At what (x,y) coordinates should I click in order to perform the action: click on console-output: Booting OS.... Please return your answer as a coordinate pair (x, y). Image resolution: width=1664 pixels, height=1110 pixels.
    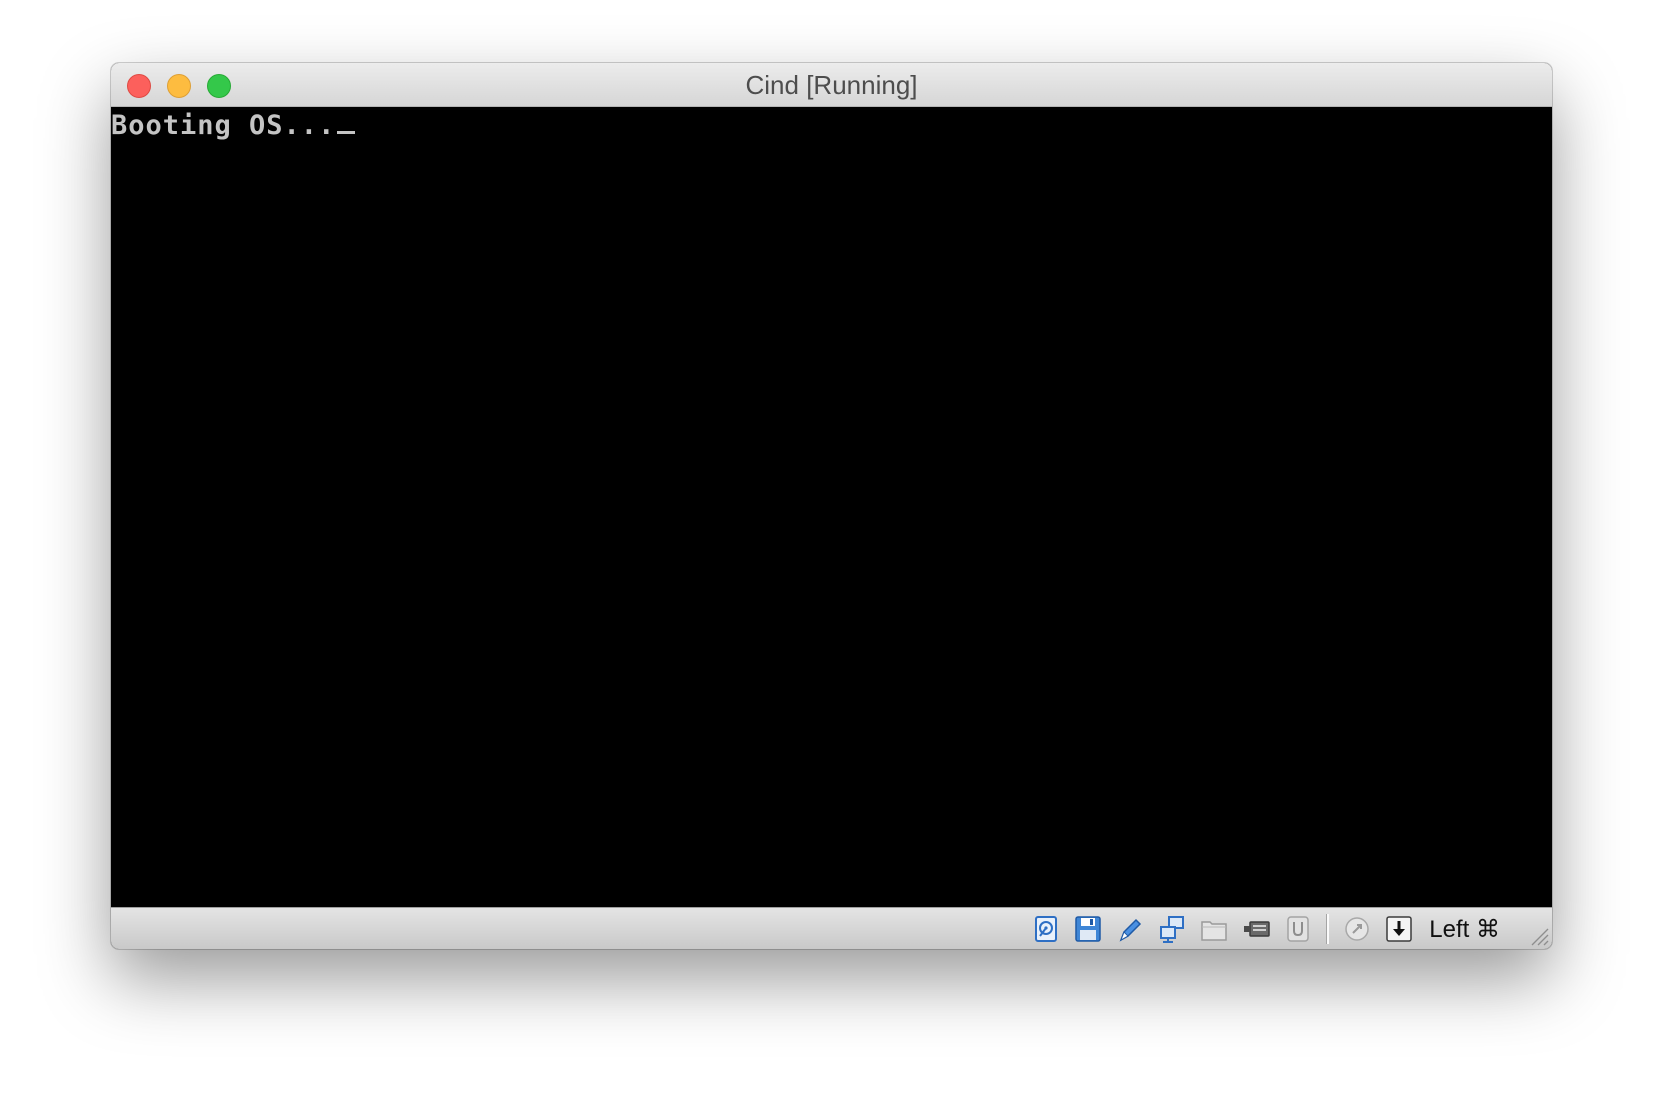
    Looking at the image, I should click on (233, 126).